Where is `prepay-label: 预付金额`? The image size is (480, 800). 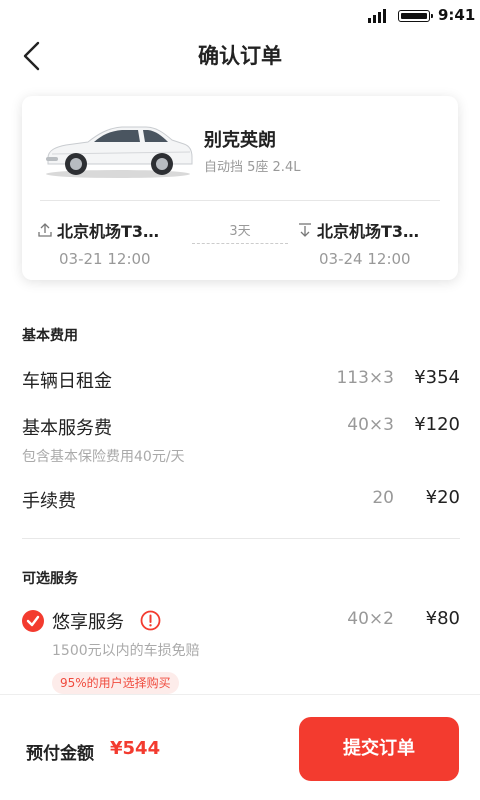 prepay-label: 预付金额 is located at coordinates (60, 754).